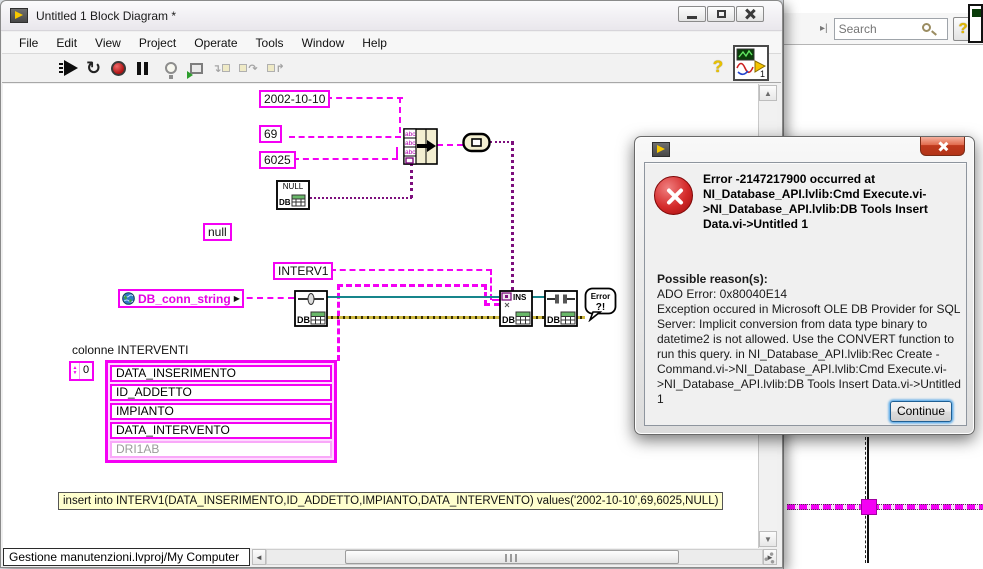  Describe the element at coordinates (311, 311) in the screenshot. I see `db-open-connection-node: DB` at that location.